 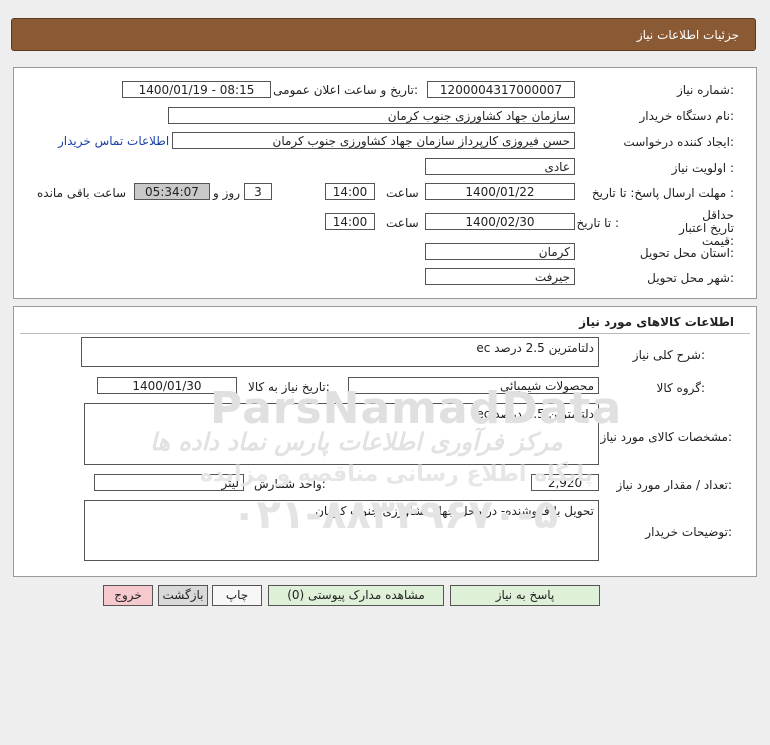 What do you see at coordinates (169, 482) in the screenshot?
I see `unit-field: لیتر` at bounding box center [169, 482].